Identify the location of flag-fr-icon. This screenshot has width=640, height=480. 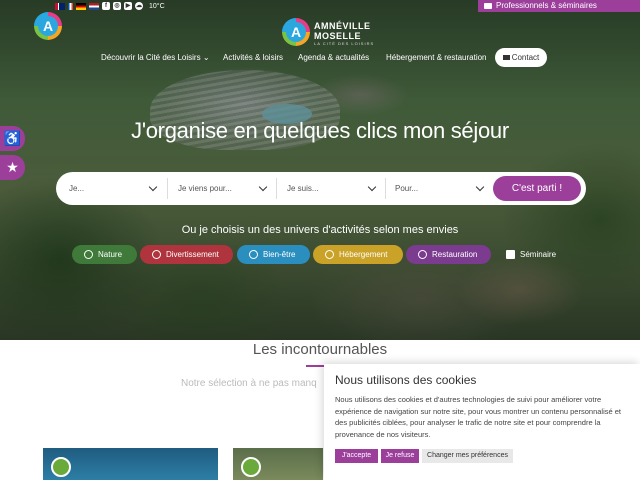
(70, 6).